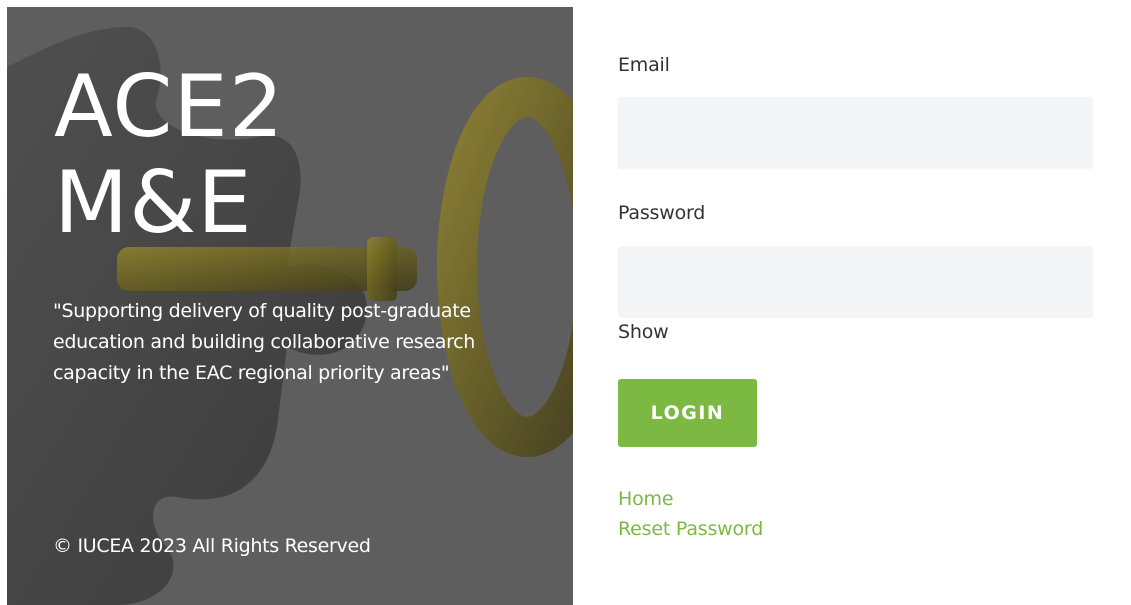 The image size is (1131, 605). I want to click on login-button: LOGIN, so click(687, 413).